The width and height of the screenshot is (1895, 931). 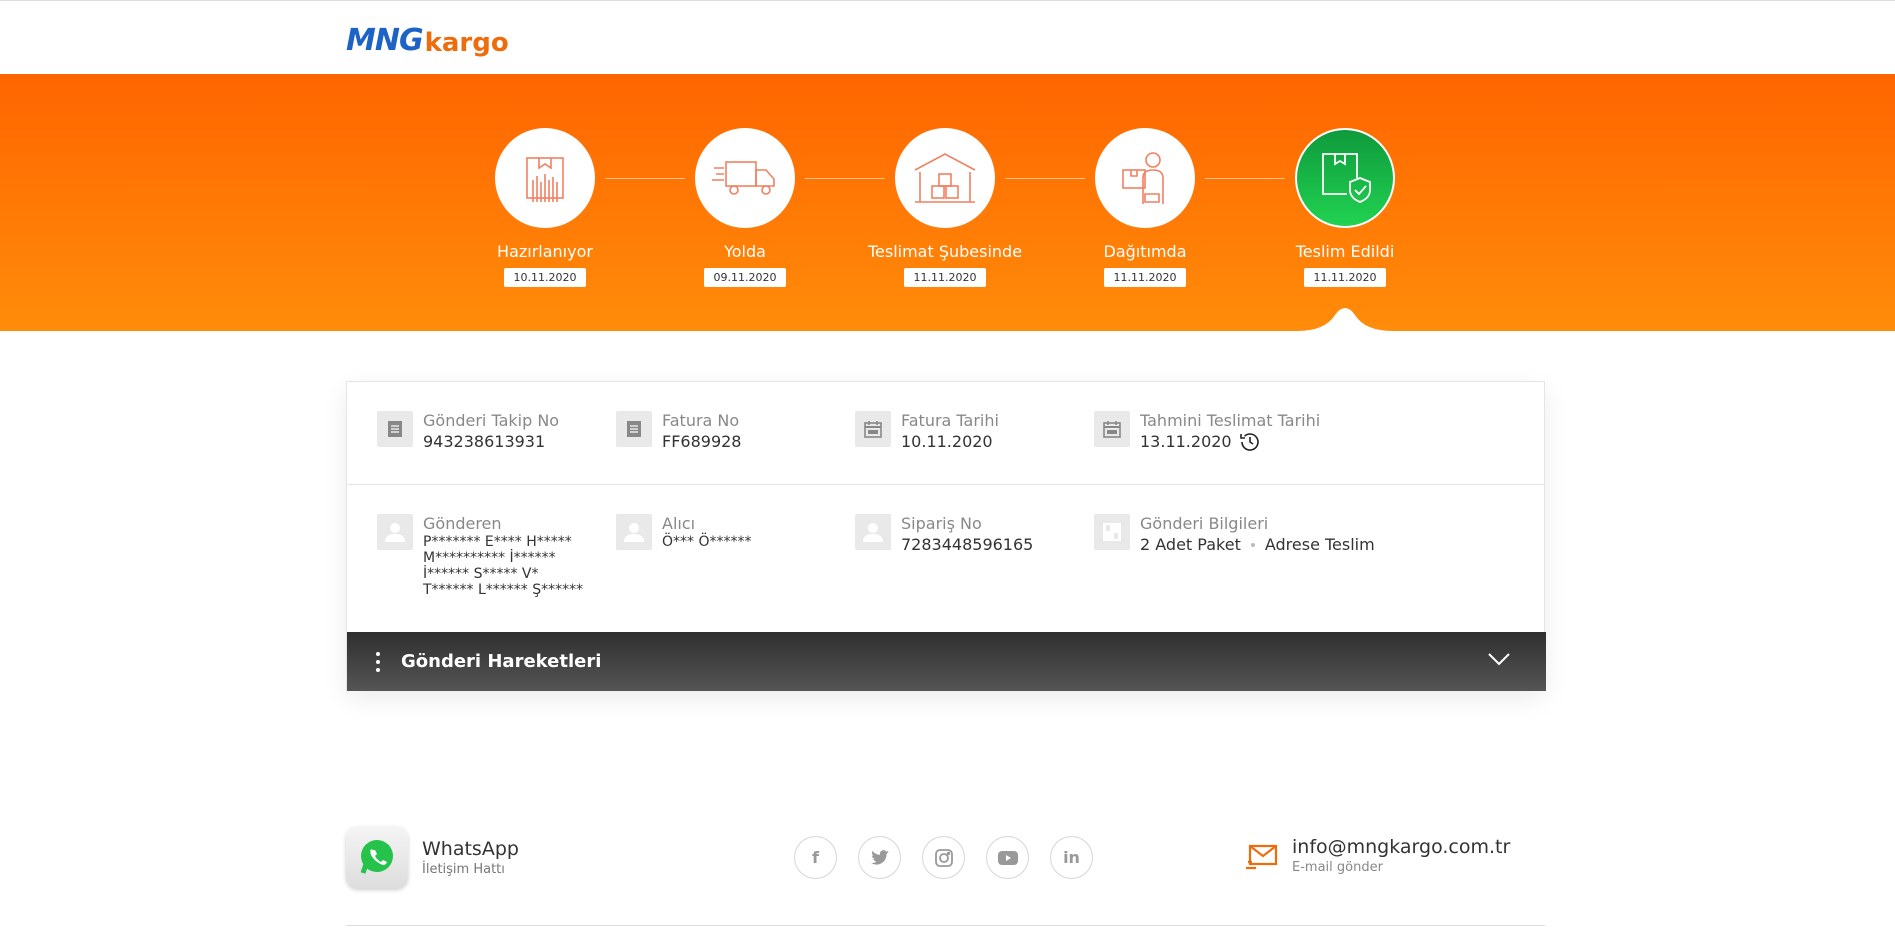 I want to click on truck-icon, so click(x=745, y=178).